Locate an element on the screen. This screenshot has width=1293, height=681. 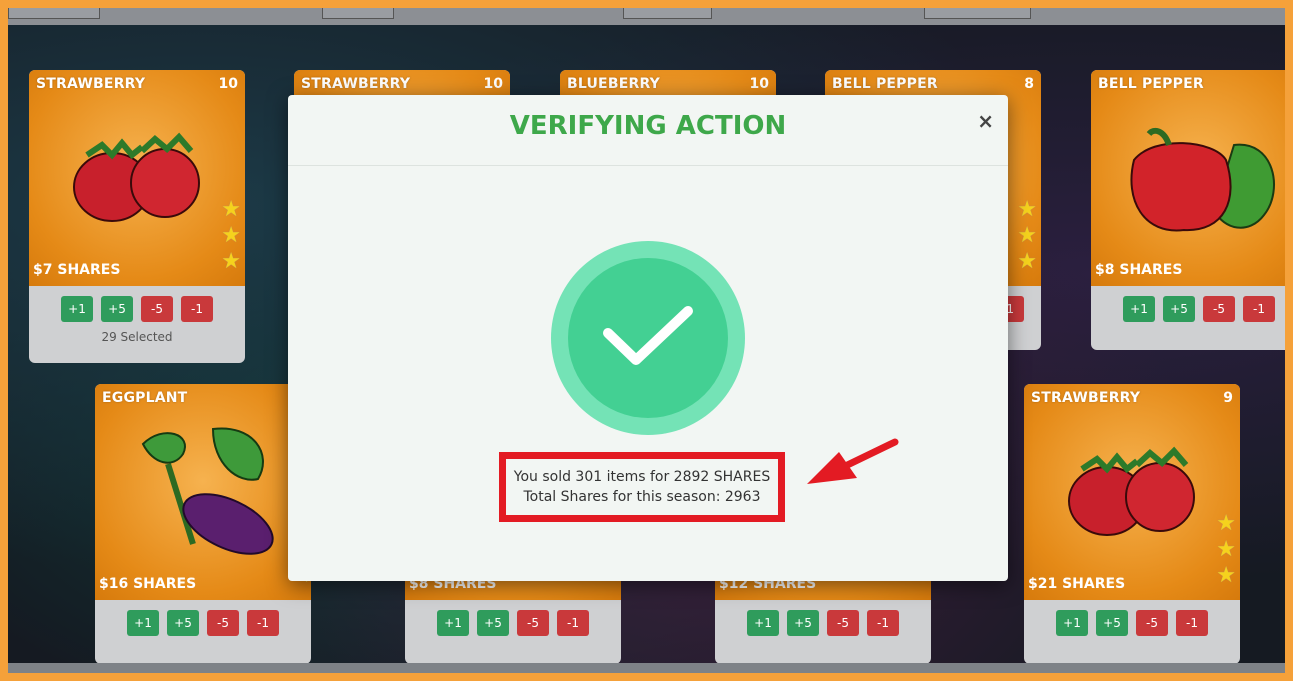
close-icon: × is located at coordinates (985, 121).